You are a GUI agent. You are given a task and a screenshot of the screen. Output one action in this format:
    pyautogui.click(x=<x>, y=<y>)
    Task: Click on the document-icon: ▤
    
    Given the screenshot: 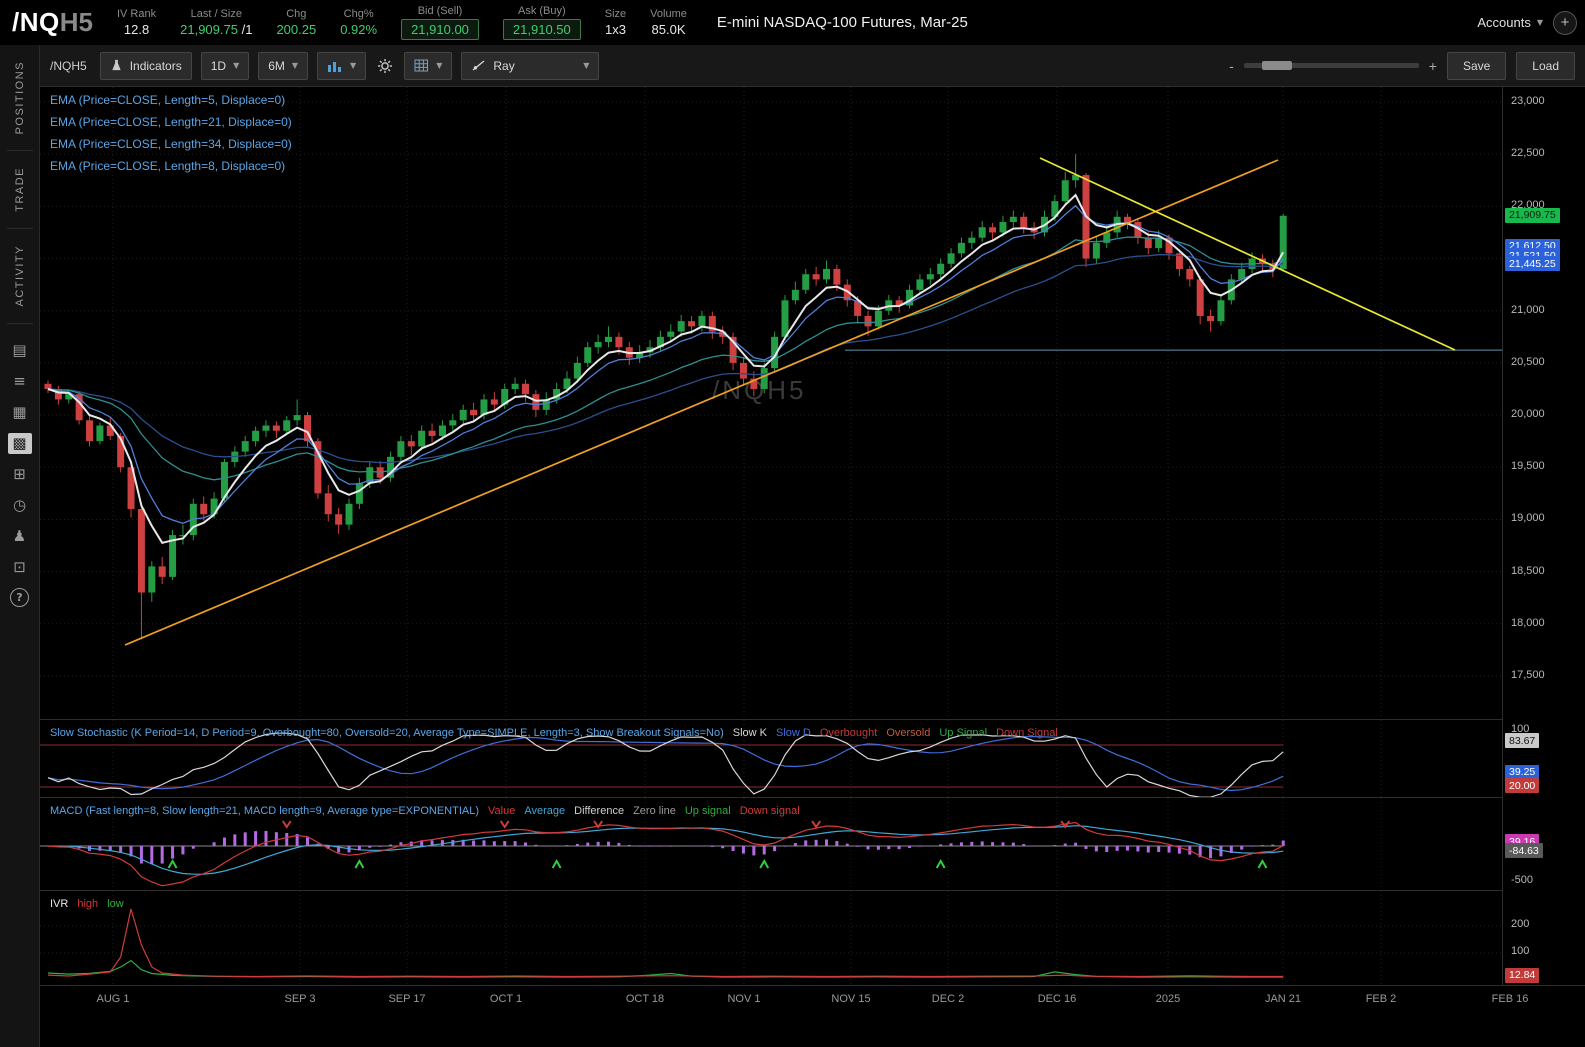 What is the action you would take?
    pyautogui.click(x=20, y=350)
    